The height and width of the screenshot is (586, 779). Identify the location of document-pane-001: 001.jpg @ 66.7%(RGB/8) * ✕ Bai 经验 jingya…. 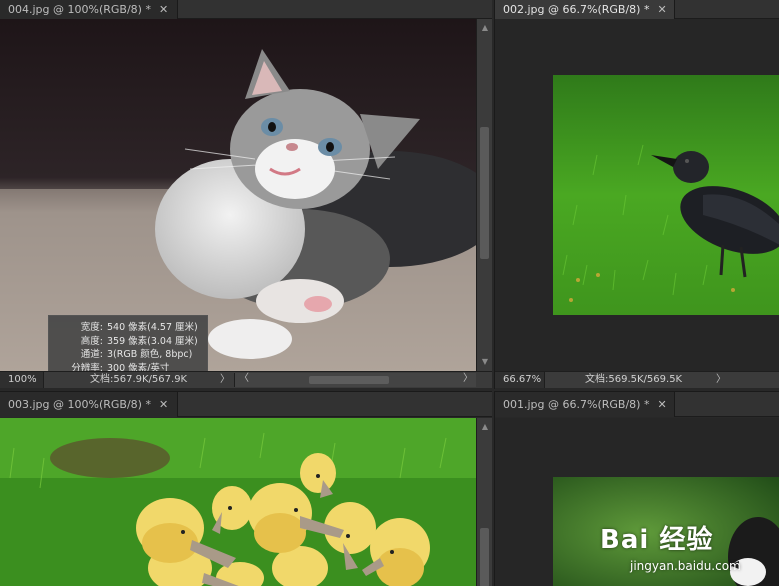
(636, 488).